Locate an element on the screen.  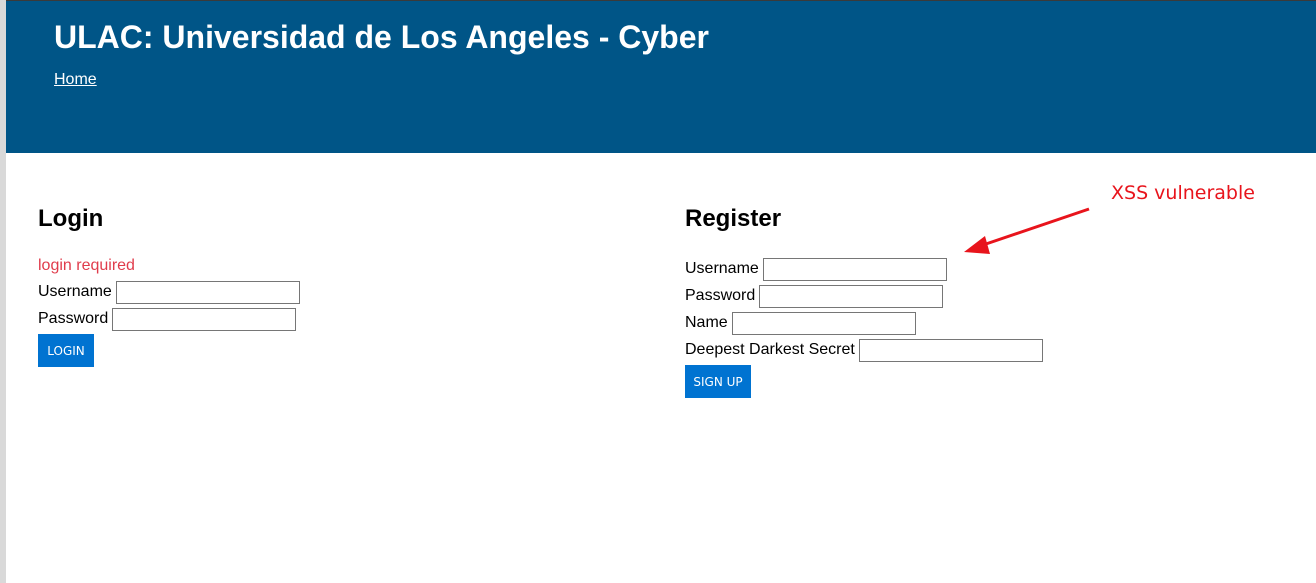
register-secret-label: Deepest Darkest Secret is located at coordinates (770, 349).